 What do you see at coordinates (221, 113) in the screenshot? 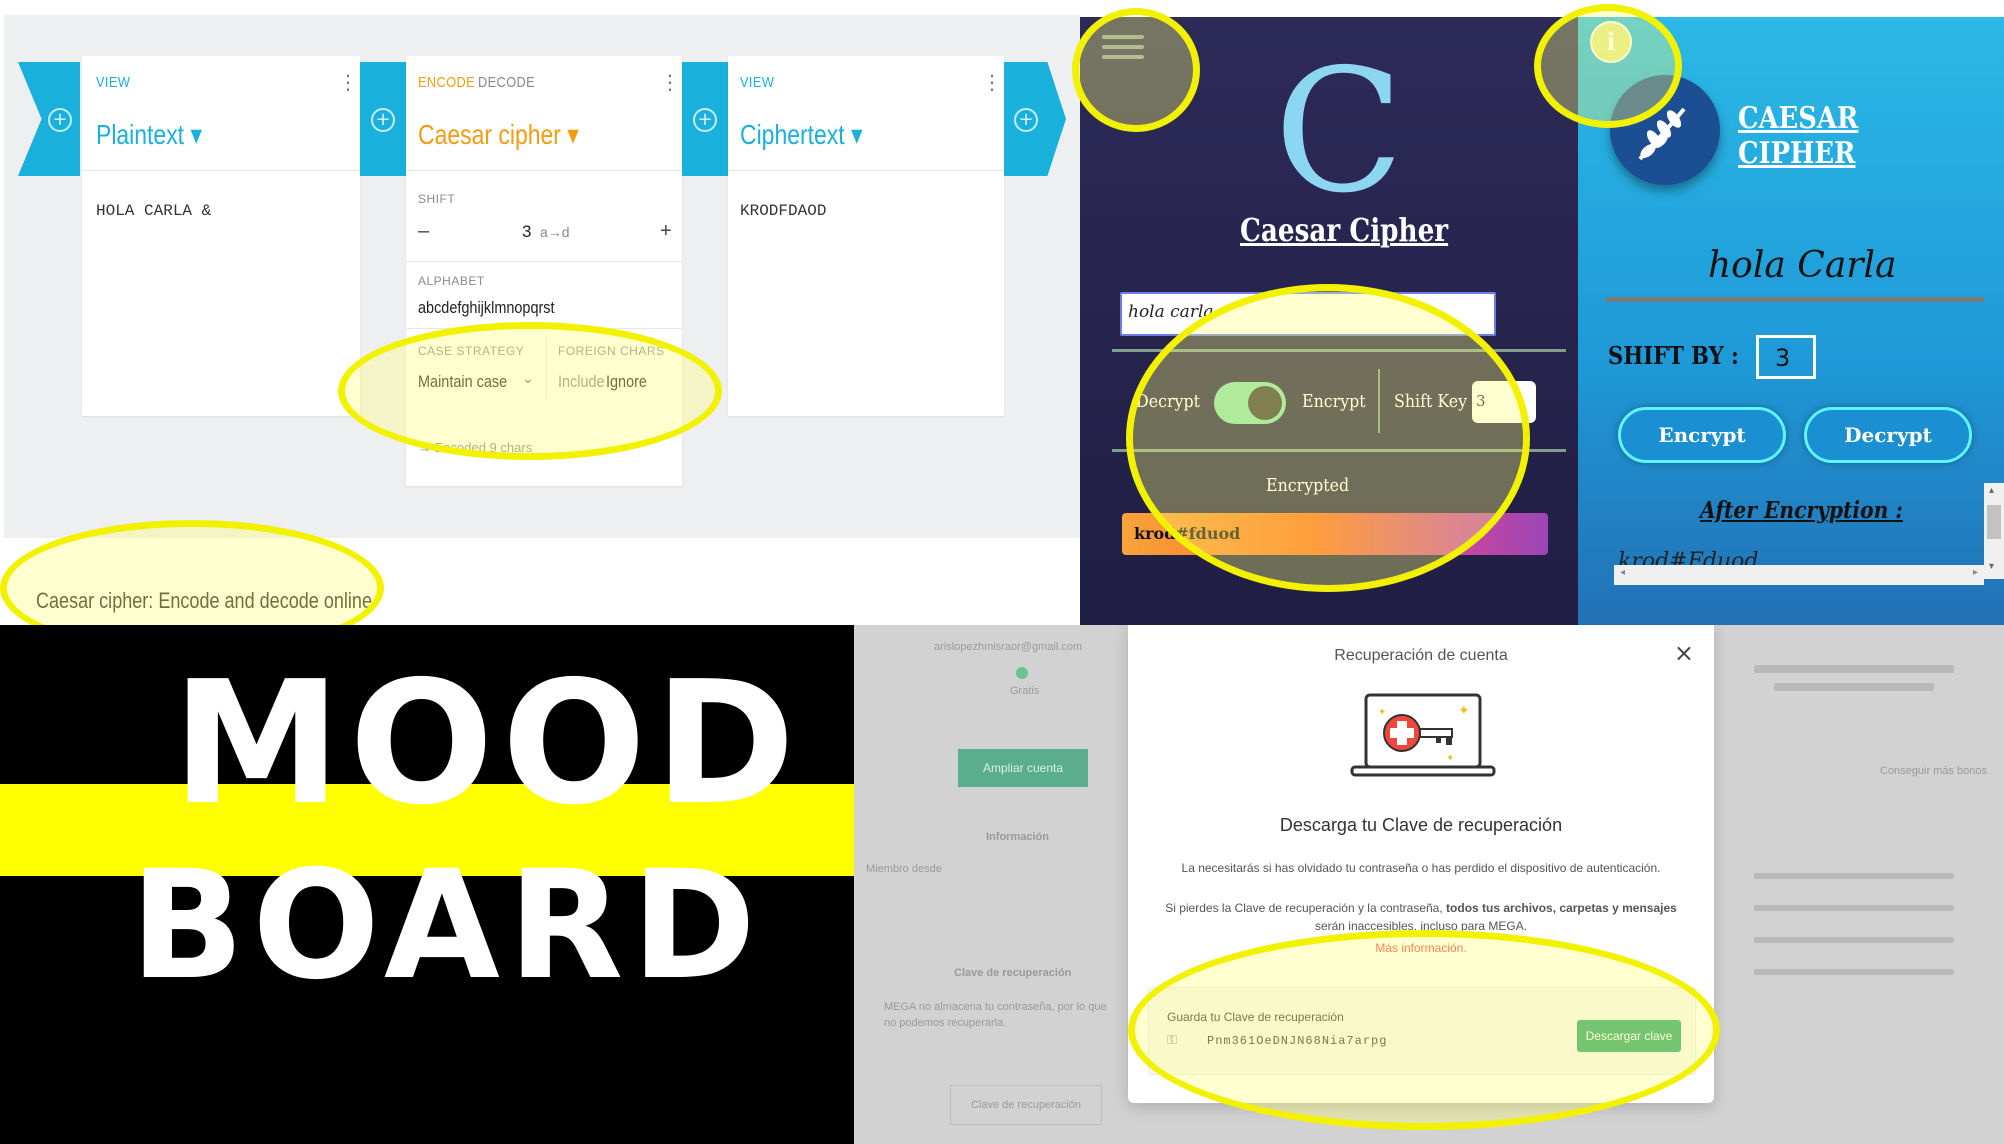
I see `plaintext-card-header: VIEW Plaintext ▾` at bounding box center [221, 113].